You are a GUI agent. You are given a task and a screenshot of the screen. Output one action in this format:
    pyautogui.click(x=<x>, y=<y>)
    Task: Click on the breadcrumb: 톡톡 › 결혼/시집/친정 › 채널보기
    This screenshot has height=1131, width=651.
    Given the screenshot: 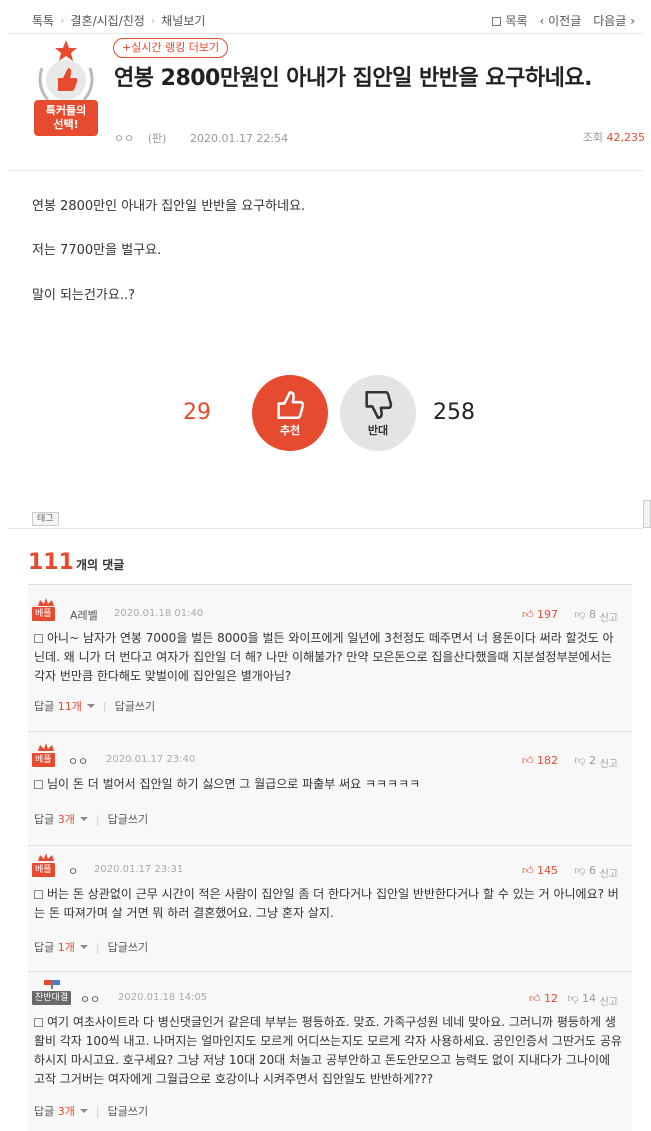 What is the action you would take?
    pyautogui.click(x=118, y=20)
    